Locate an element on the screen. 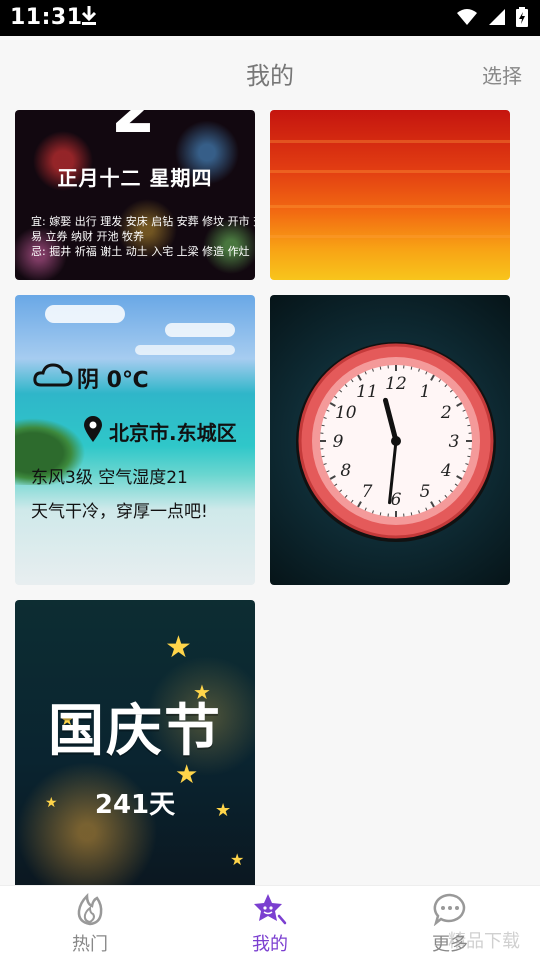 The image size is (540, 961). page-title: 我的 is located at coordinates (270, 73).